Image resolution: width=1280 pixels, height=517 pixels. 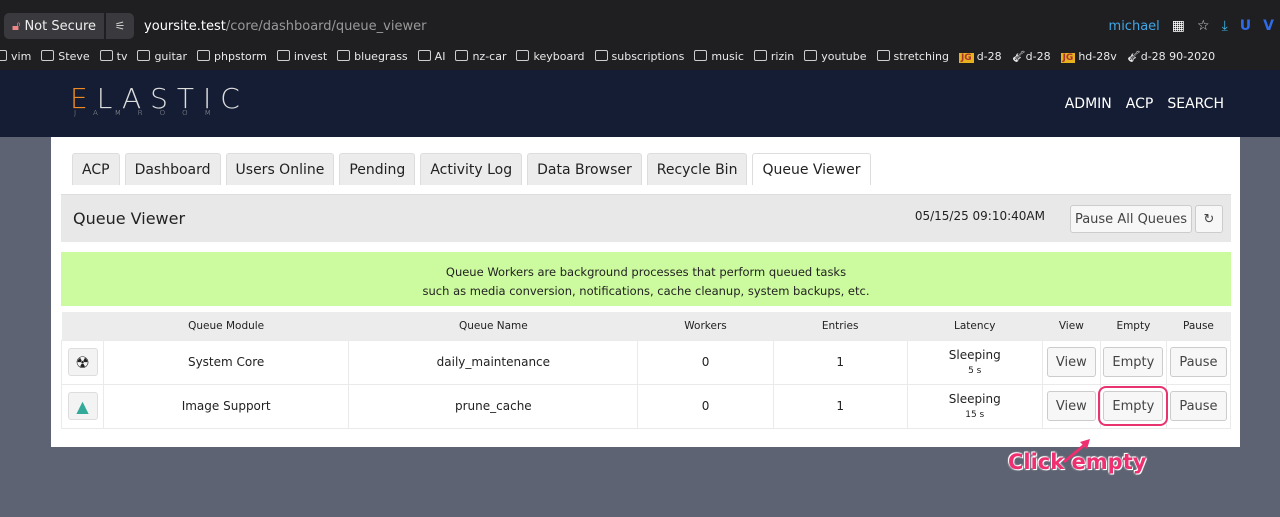 What do you see at coordinates (550, 56) in the screenshot?
I see `bookmark-folder: keyboard` at bounding box center [550, 56].